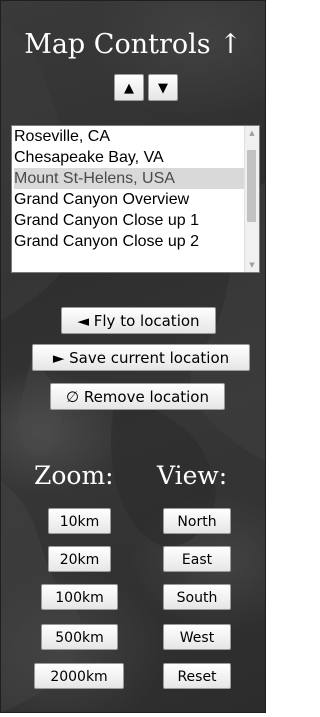 This screenshot has height=717, width=320. What do you see at coordinates (252, 265) in the screenshot?
I see `scroll-down-arrow-icon: ▼` at bounding box center [252, 265].